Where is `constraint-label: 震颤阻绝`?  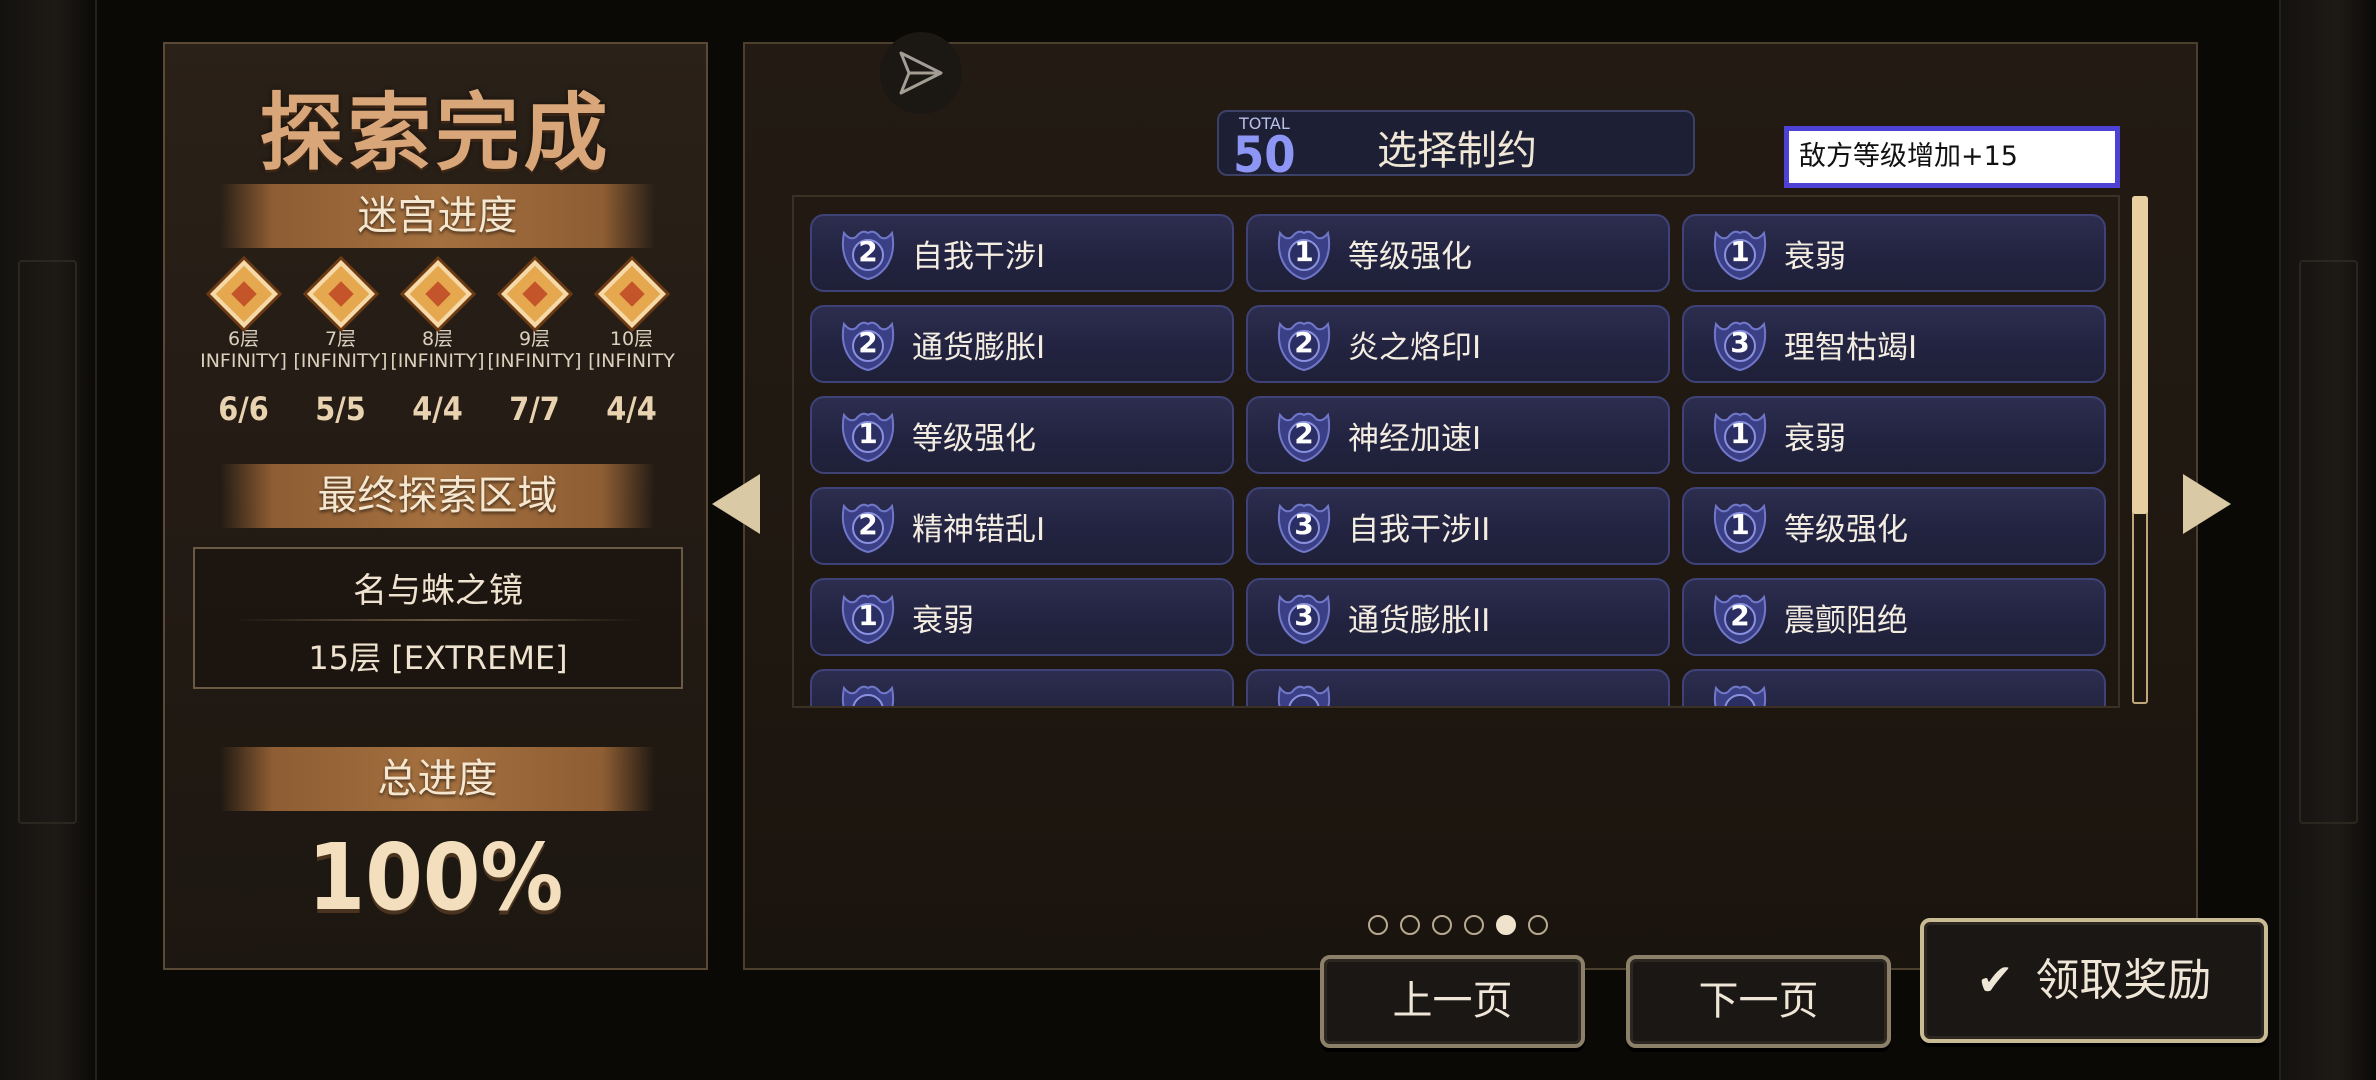
constraint-label: 震颤阻绝 is located at coordinates (1846, 620).